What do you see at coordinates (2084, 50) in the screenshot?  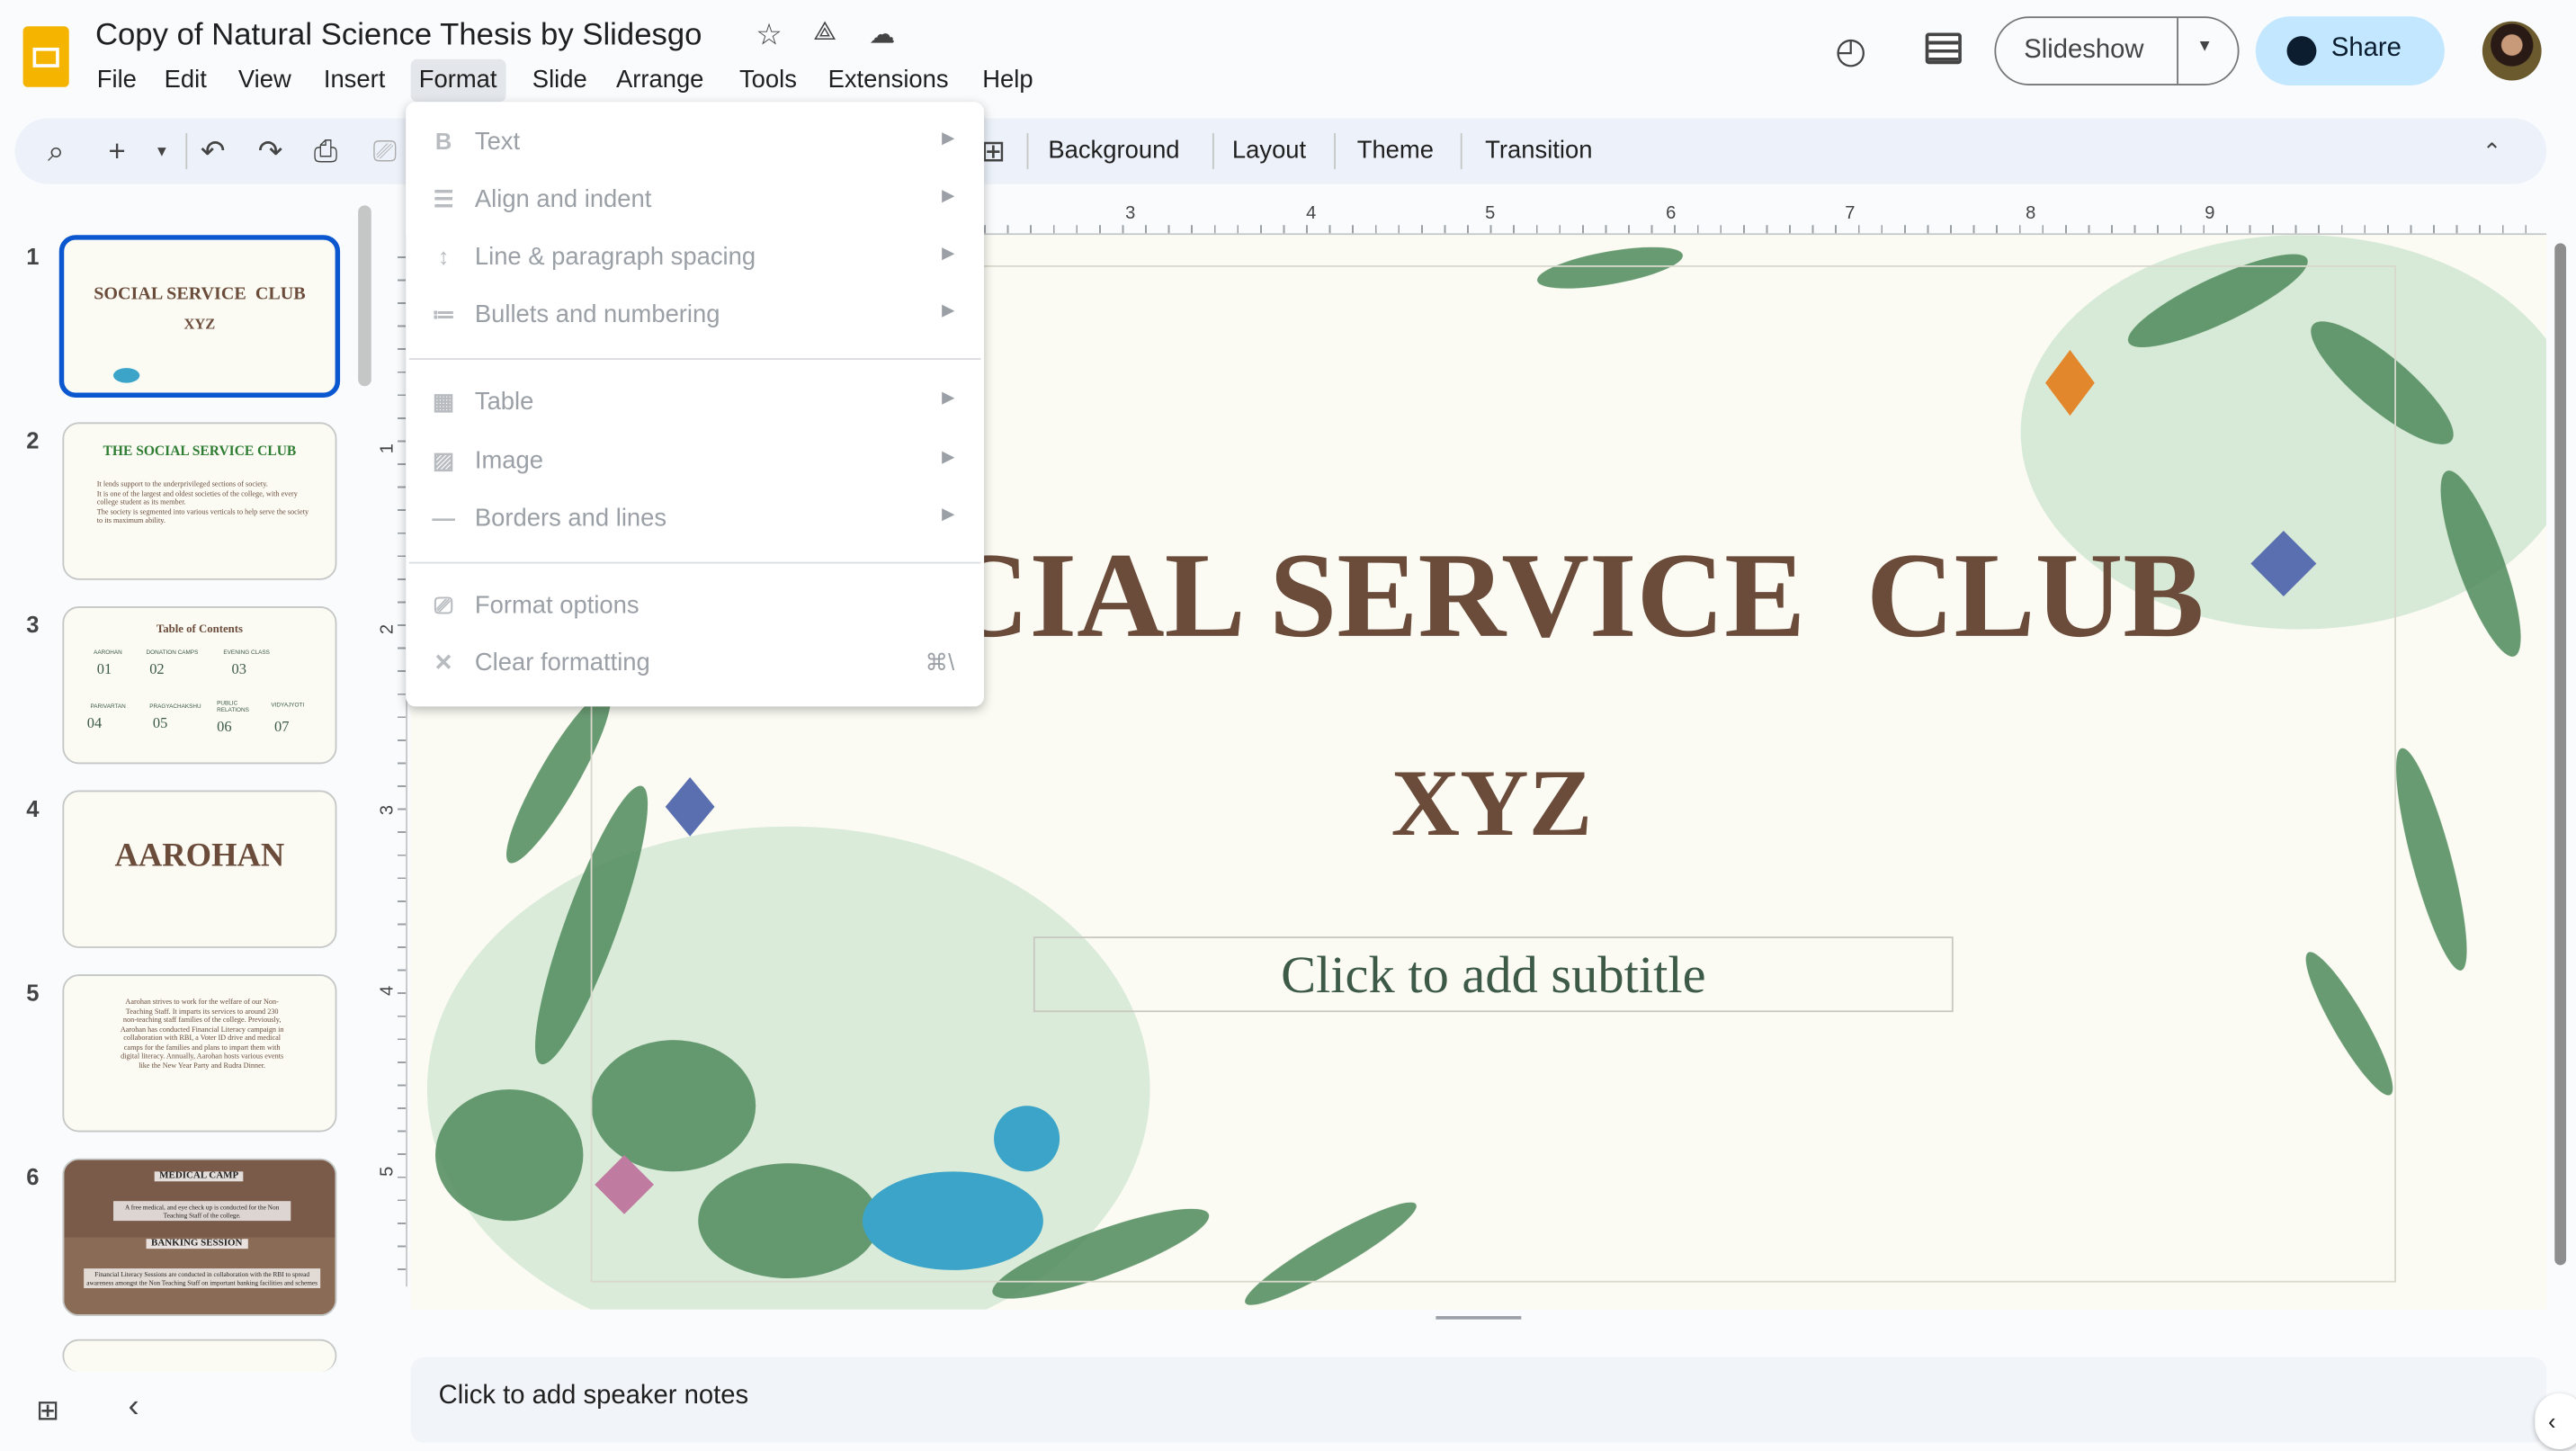 I see `slideshow-label: Slideshow` at bounding box center [2084, 50].